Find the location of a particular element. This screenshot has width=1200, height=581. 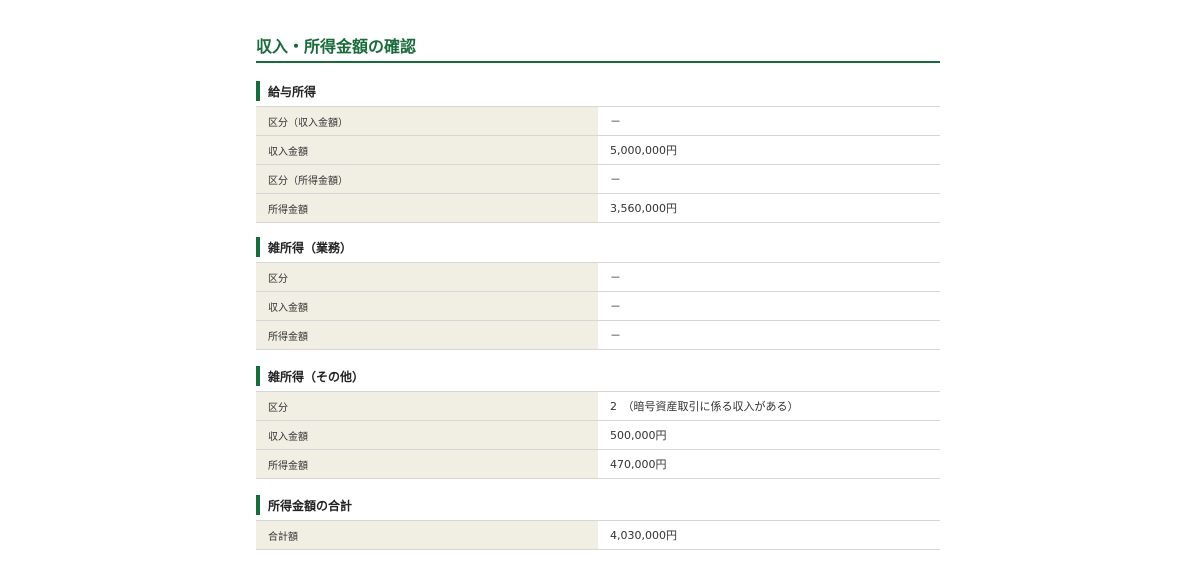

misc-business-income-table: 区分 － 収入金額 － 所得金額 － is located at coordinates (598, 306).